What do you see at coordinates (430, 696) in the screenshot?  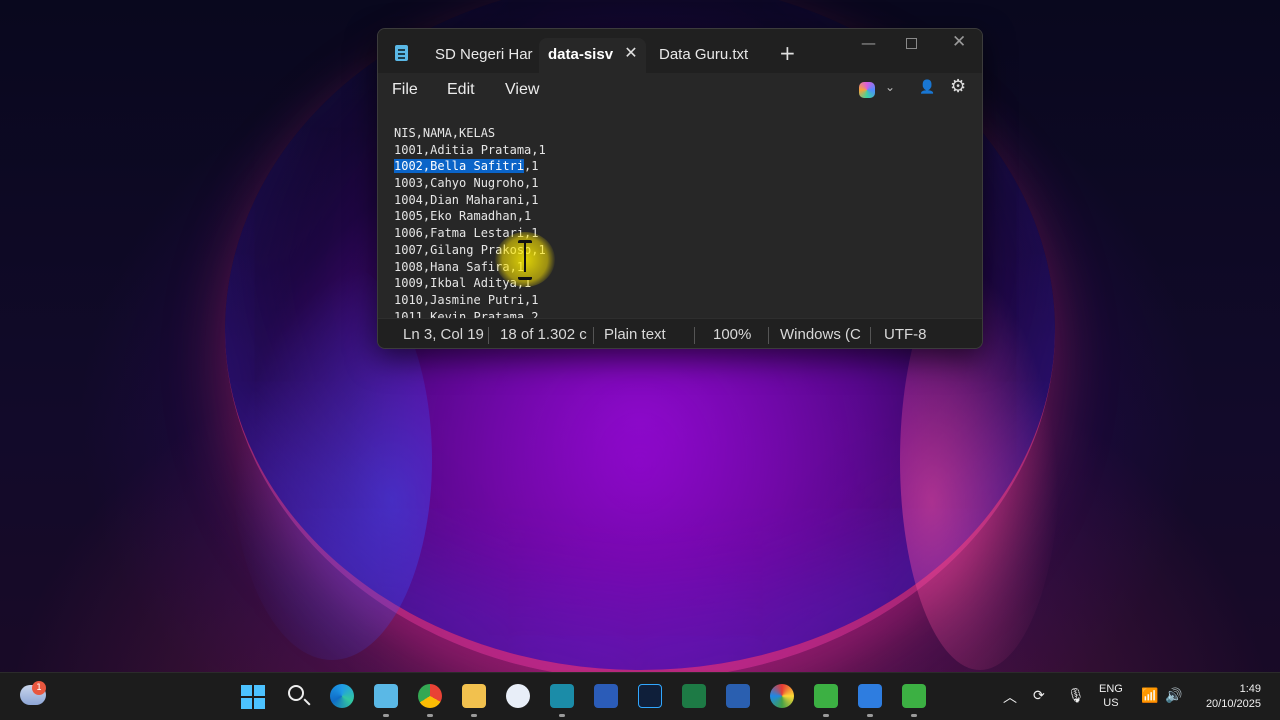 I see `chrome-icon` at bounding box center [430, 696].